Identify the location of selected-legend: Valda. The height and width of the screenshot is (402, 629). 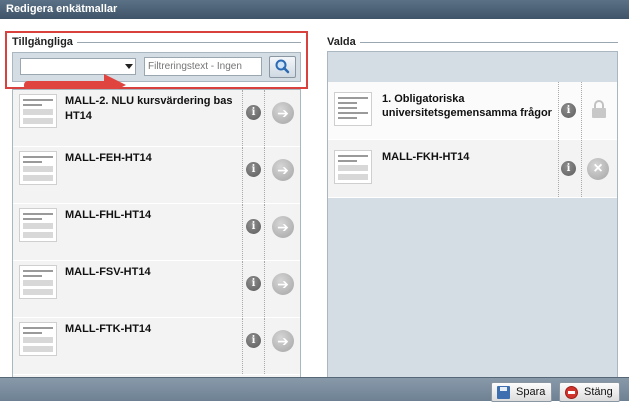
(343, 42).